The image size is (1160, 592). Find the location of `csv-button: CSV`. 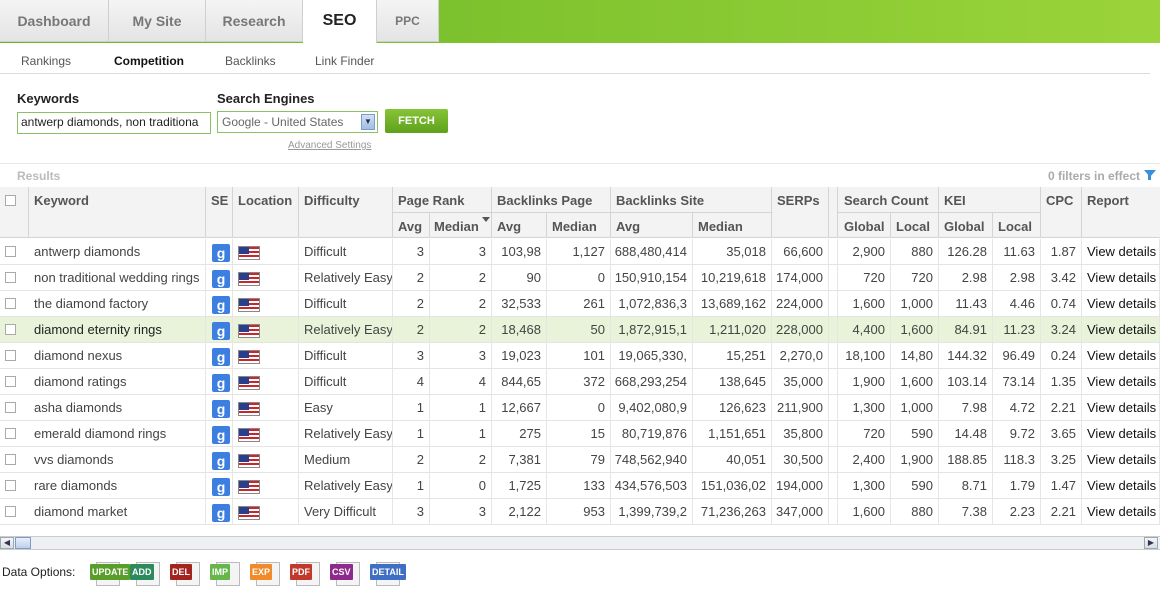

csv-button: CSV is located at coordinates (347, 574).